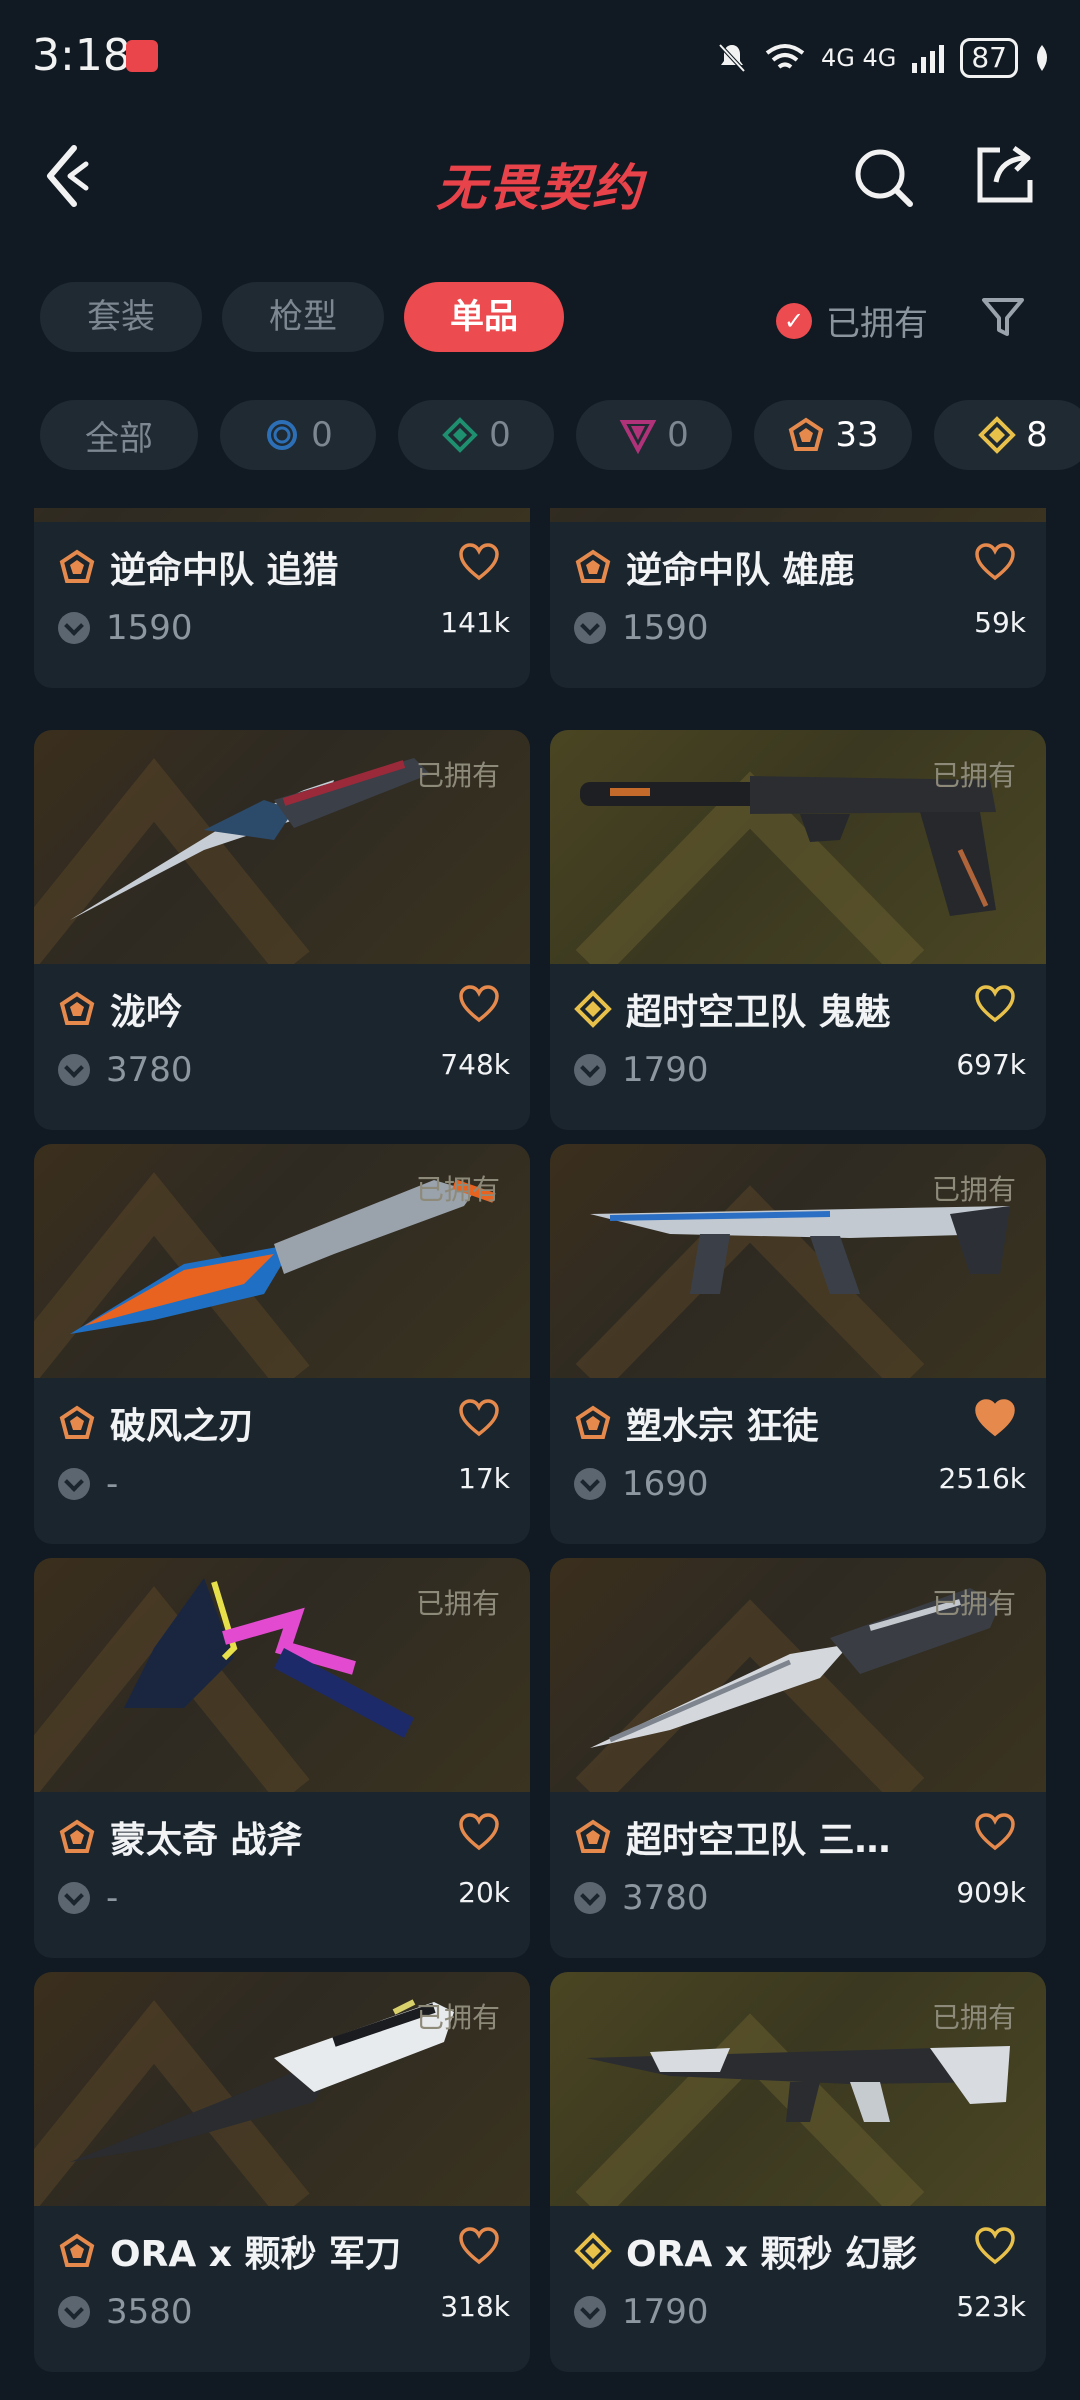 The width and height of the screenshot is (1080, 2400). Describe the element at coordinates (121, 317) in the screenshot. I see `tab-sets: 套装` at that location.